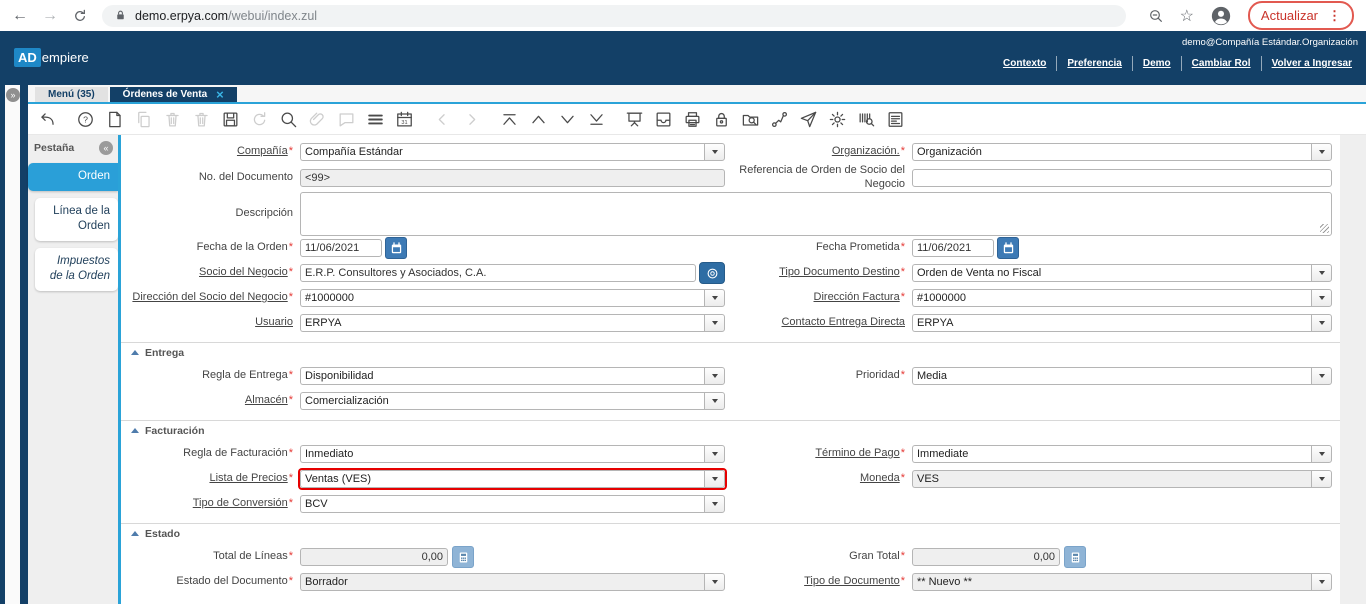  What do you see at coordinates (779, 119) in the screenshot?
I see `workflow-icon` at bounding box center [779, 119].